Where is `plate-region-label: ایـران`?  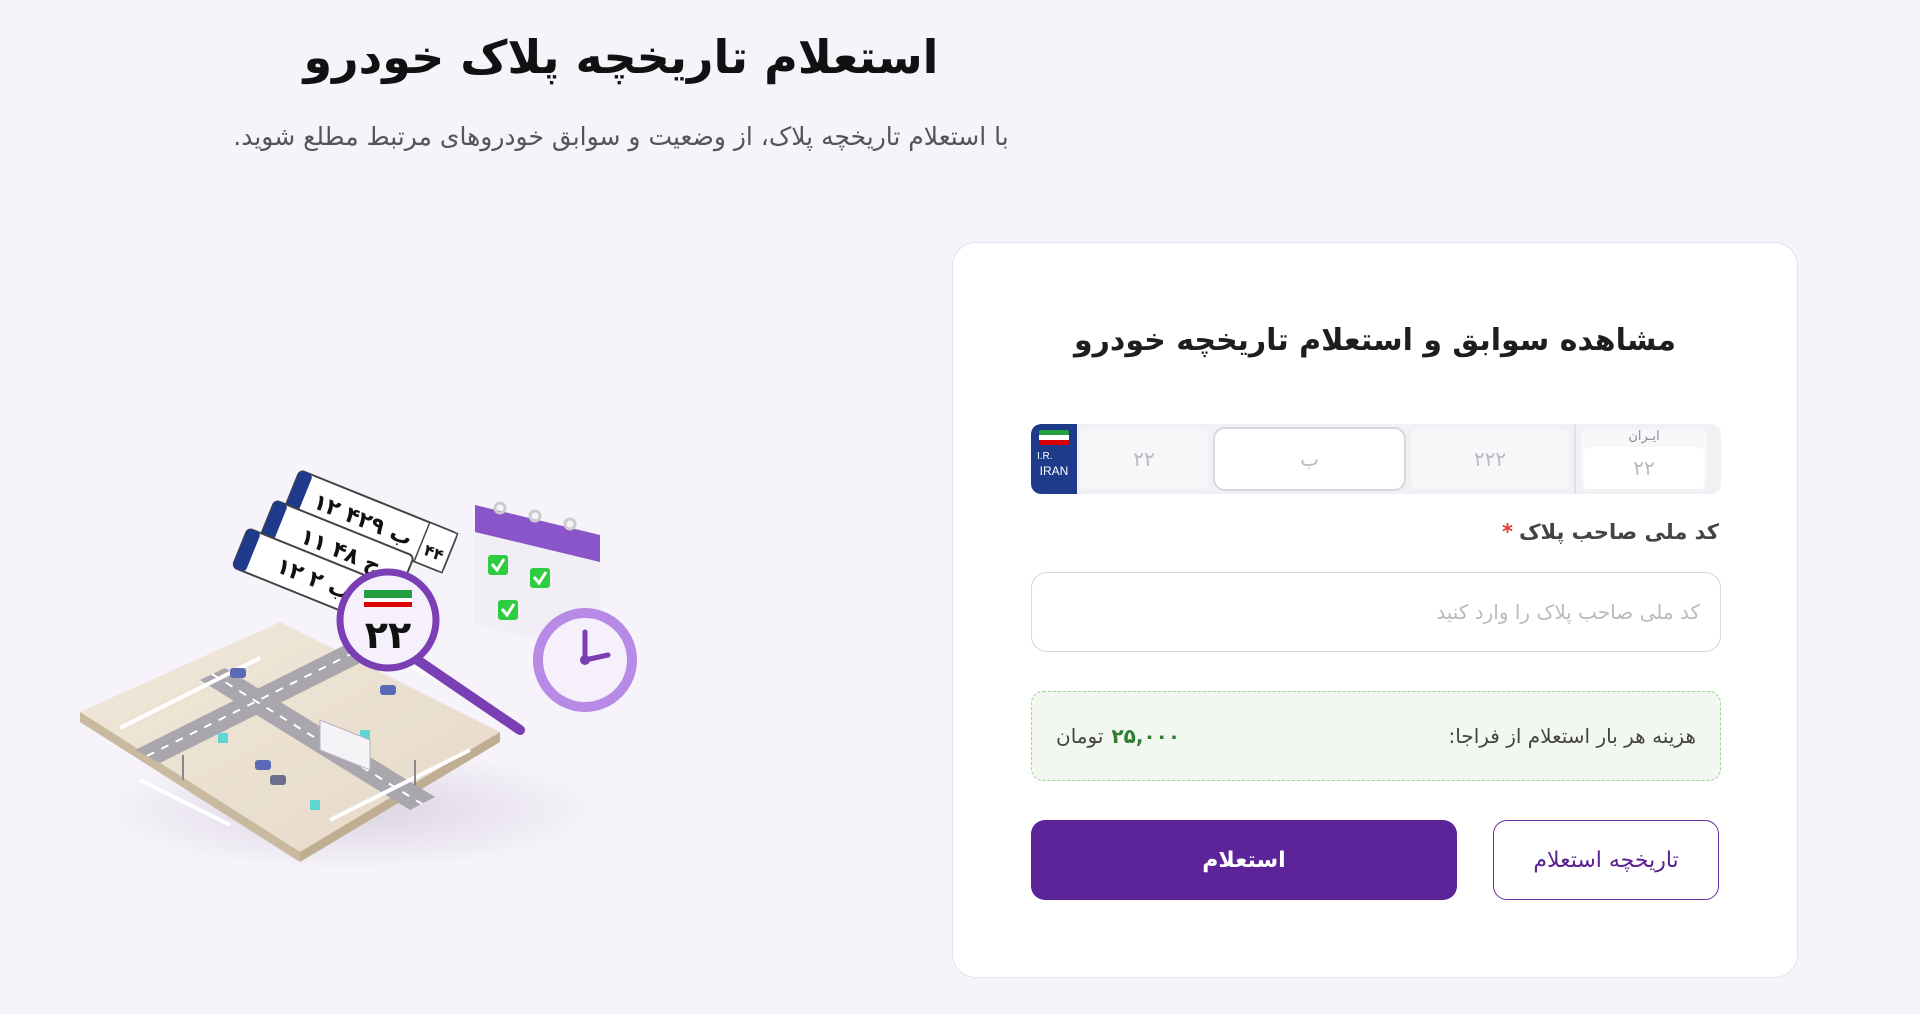 plate-region-label: ایـران is located at coordinates (1644, 436).